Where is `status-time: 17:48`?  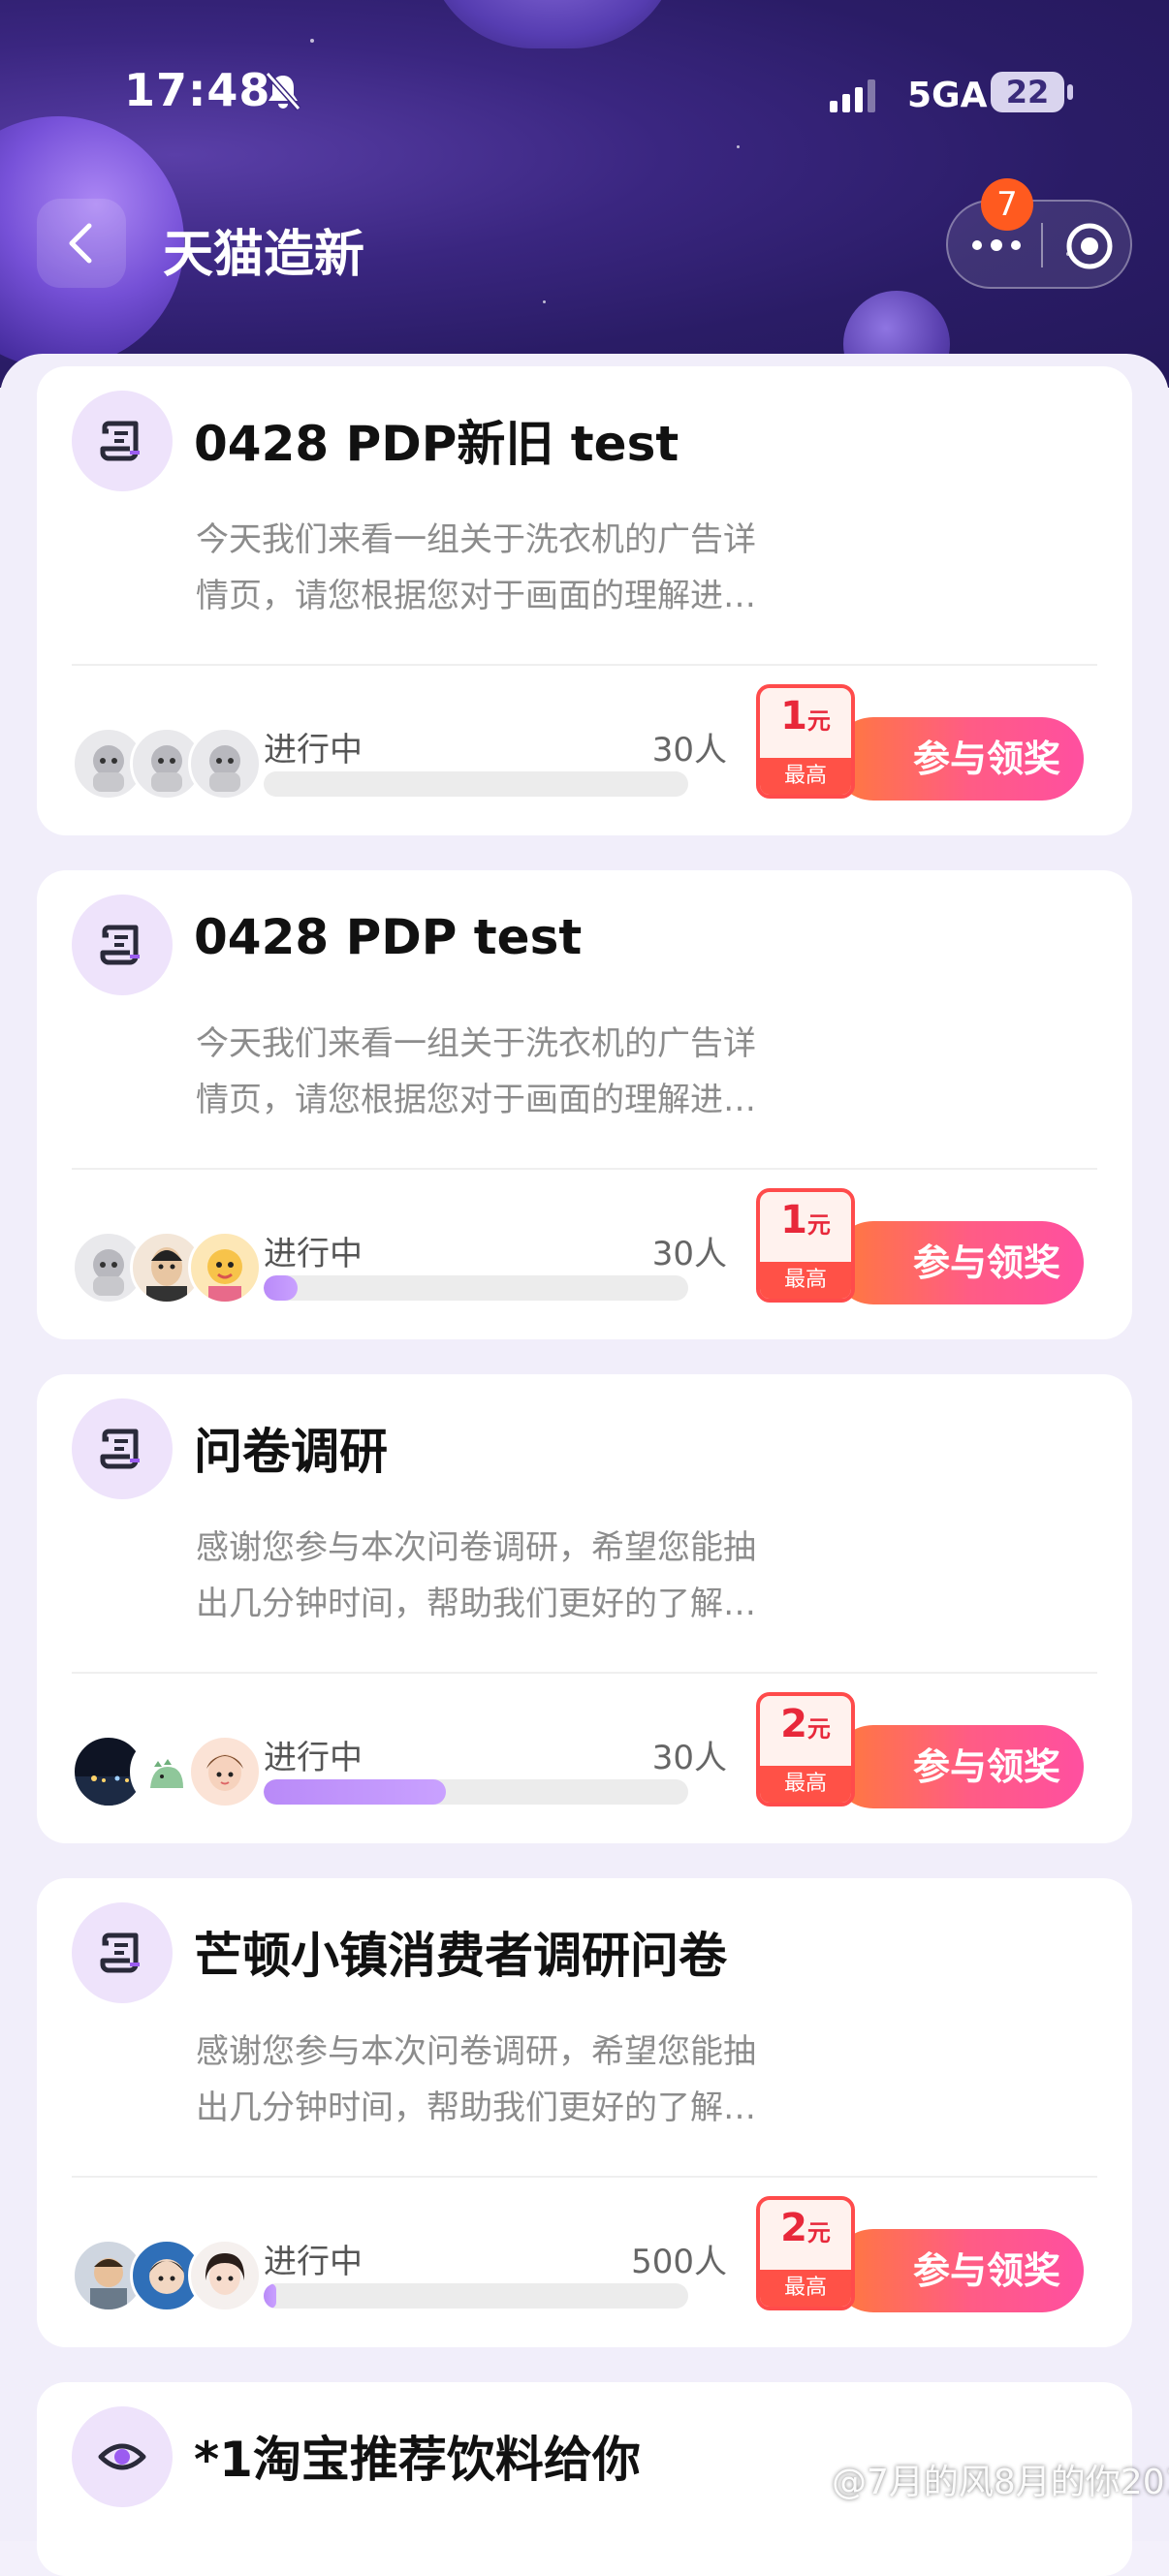 status-time: 17:48 is located at coordinates (197, 90).